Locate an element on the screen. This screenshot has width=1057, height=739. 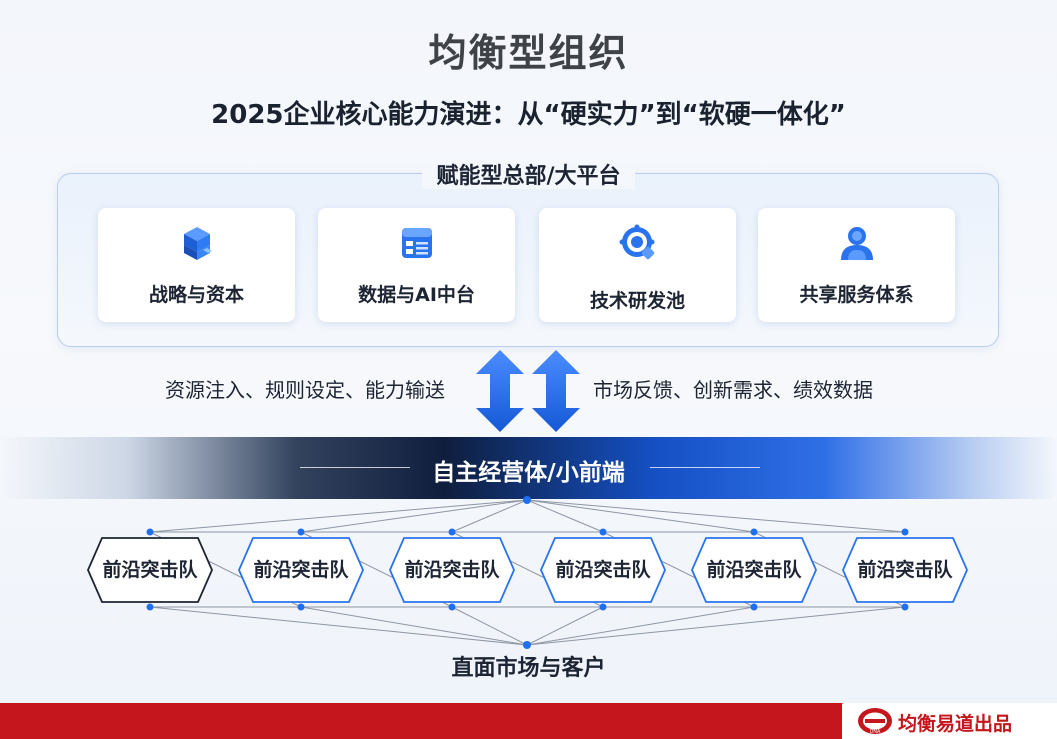
page-subtitle: 2025企业核心能力演进：从“硬实力”到“软硬一体化” is located at coordinates (528, 115).